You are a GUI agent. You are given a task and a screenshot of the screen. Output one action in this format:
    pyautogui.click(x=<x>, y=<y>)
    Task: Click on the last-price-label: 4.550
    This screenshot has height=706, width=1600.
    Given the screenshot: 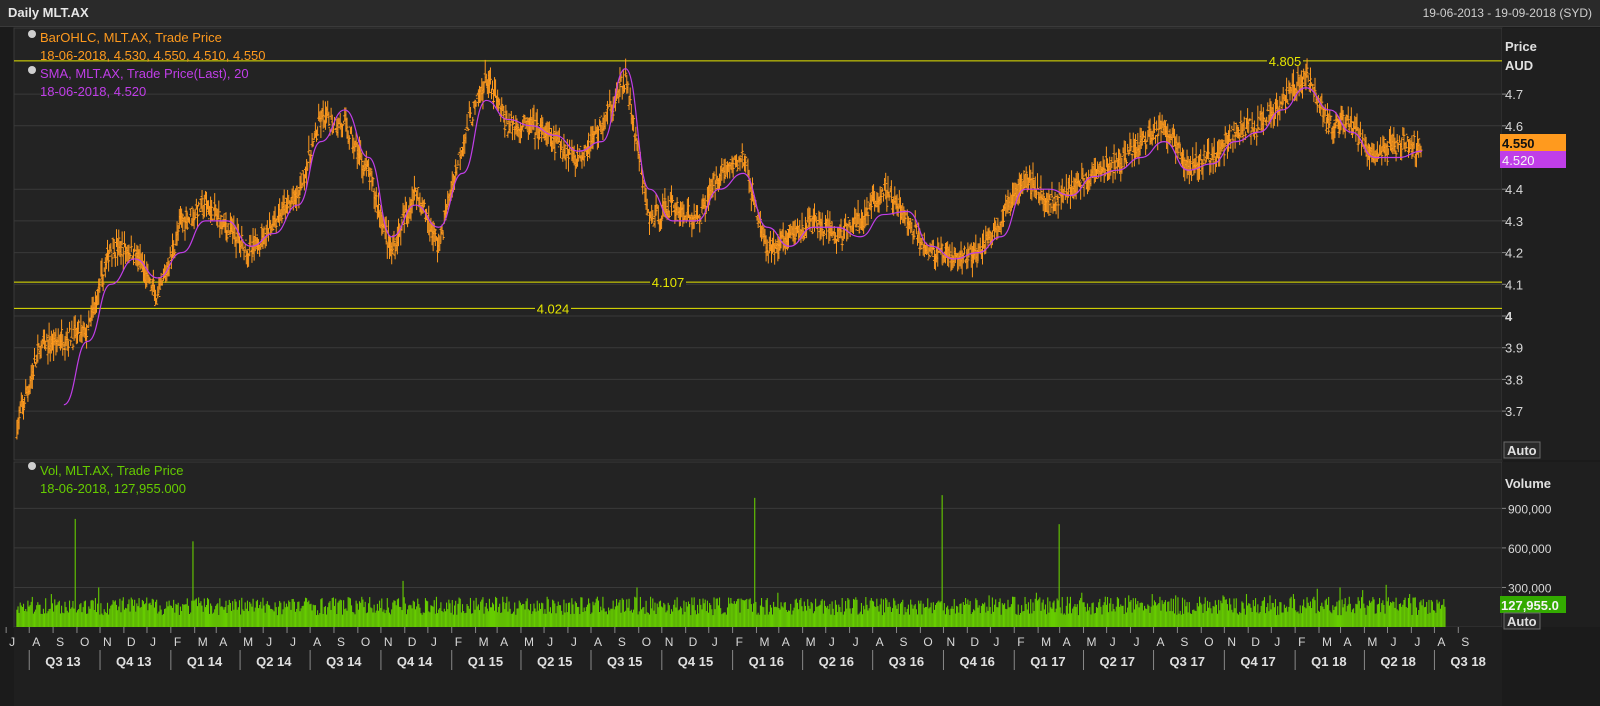 What is the action you would take?
    pyautogui.click(x=1518, y=143)
    